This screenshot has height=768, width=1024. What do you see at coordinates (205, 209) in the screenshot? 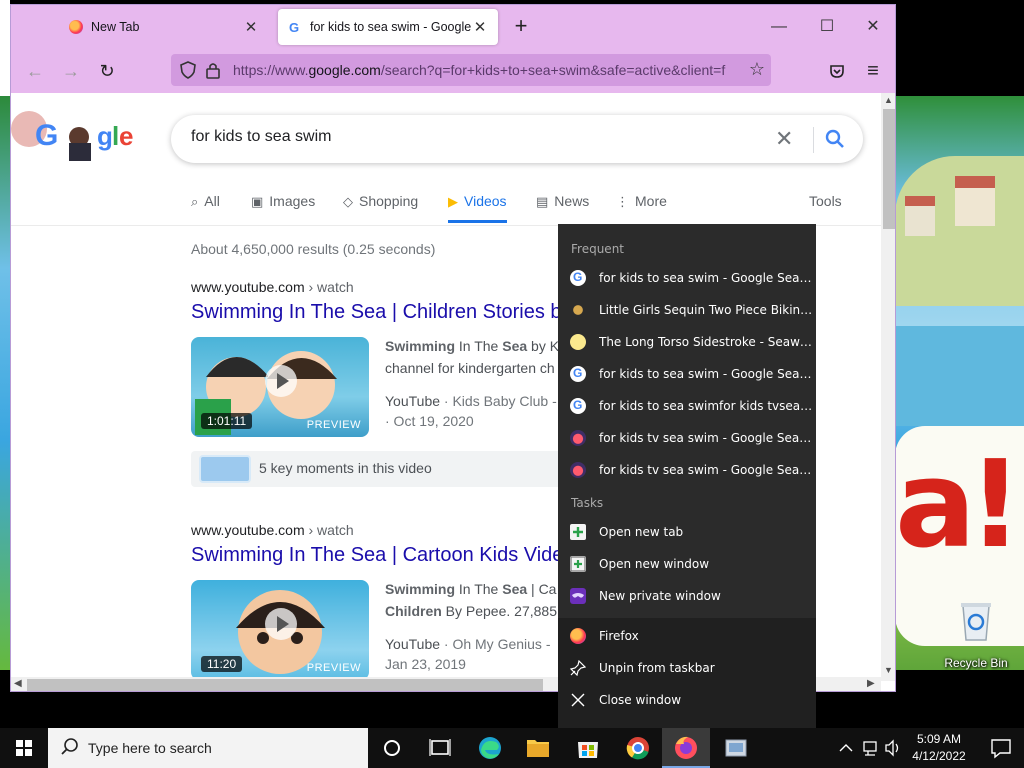
I see `tab-all: ⌕ All` at bounding box center [205, 209].